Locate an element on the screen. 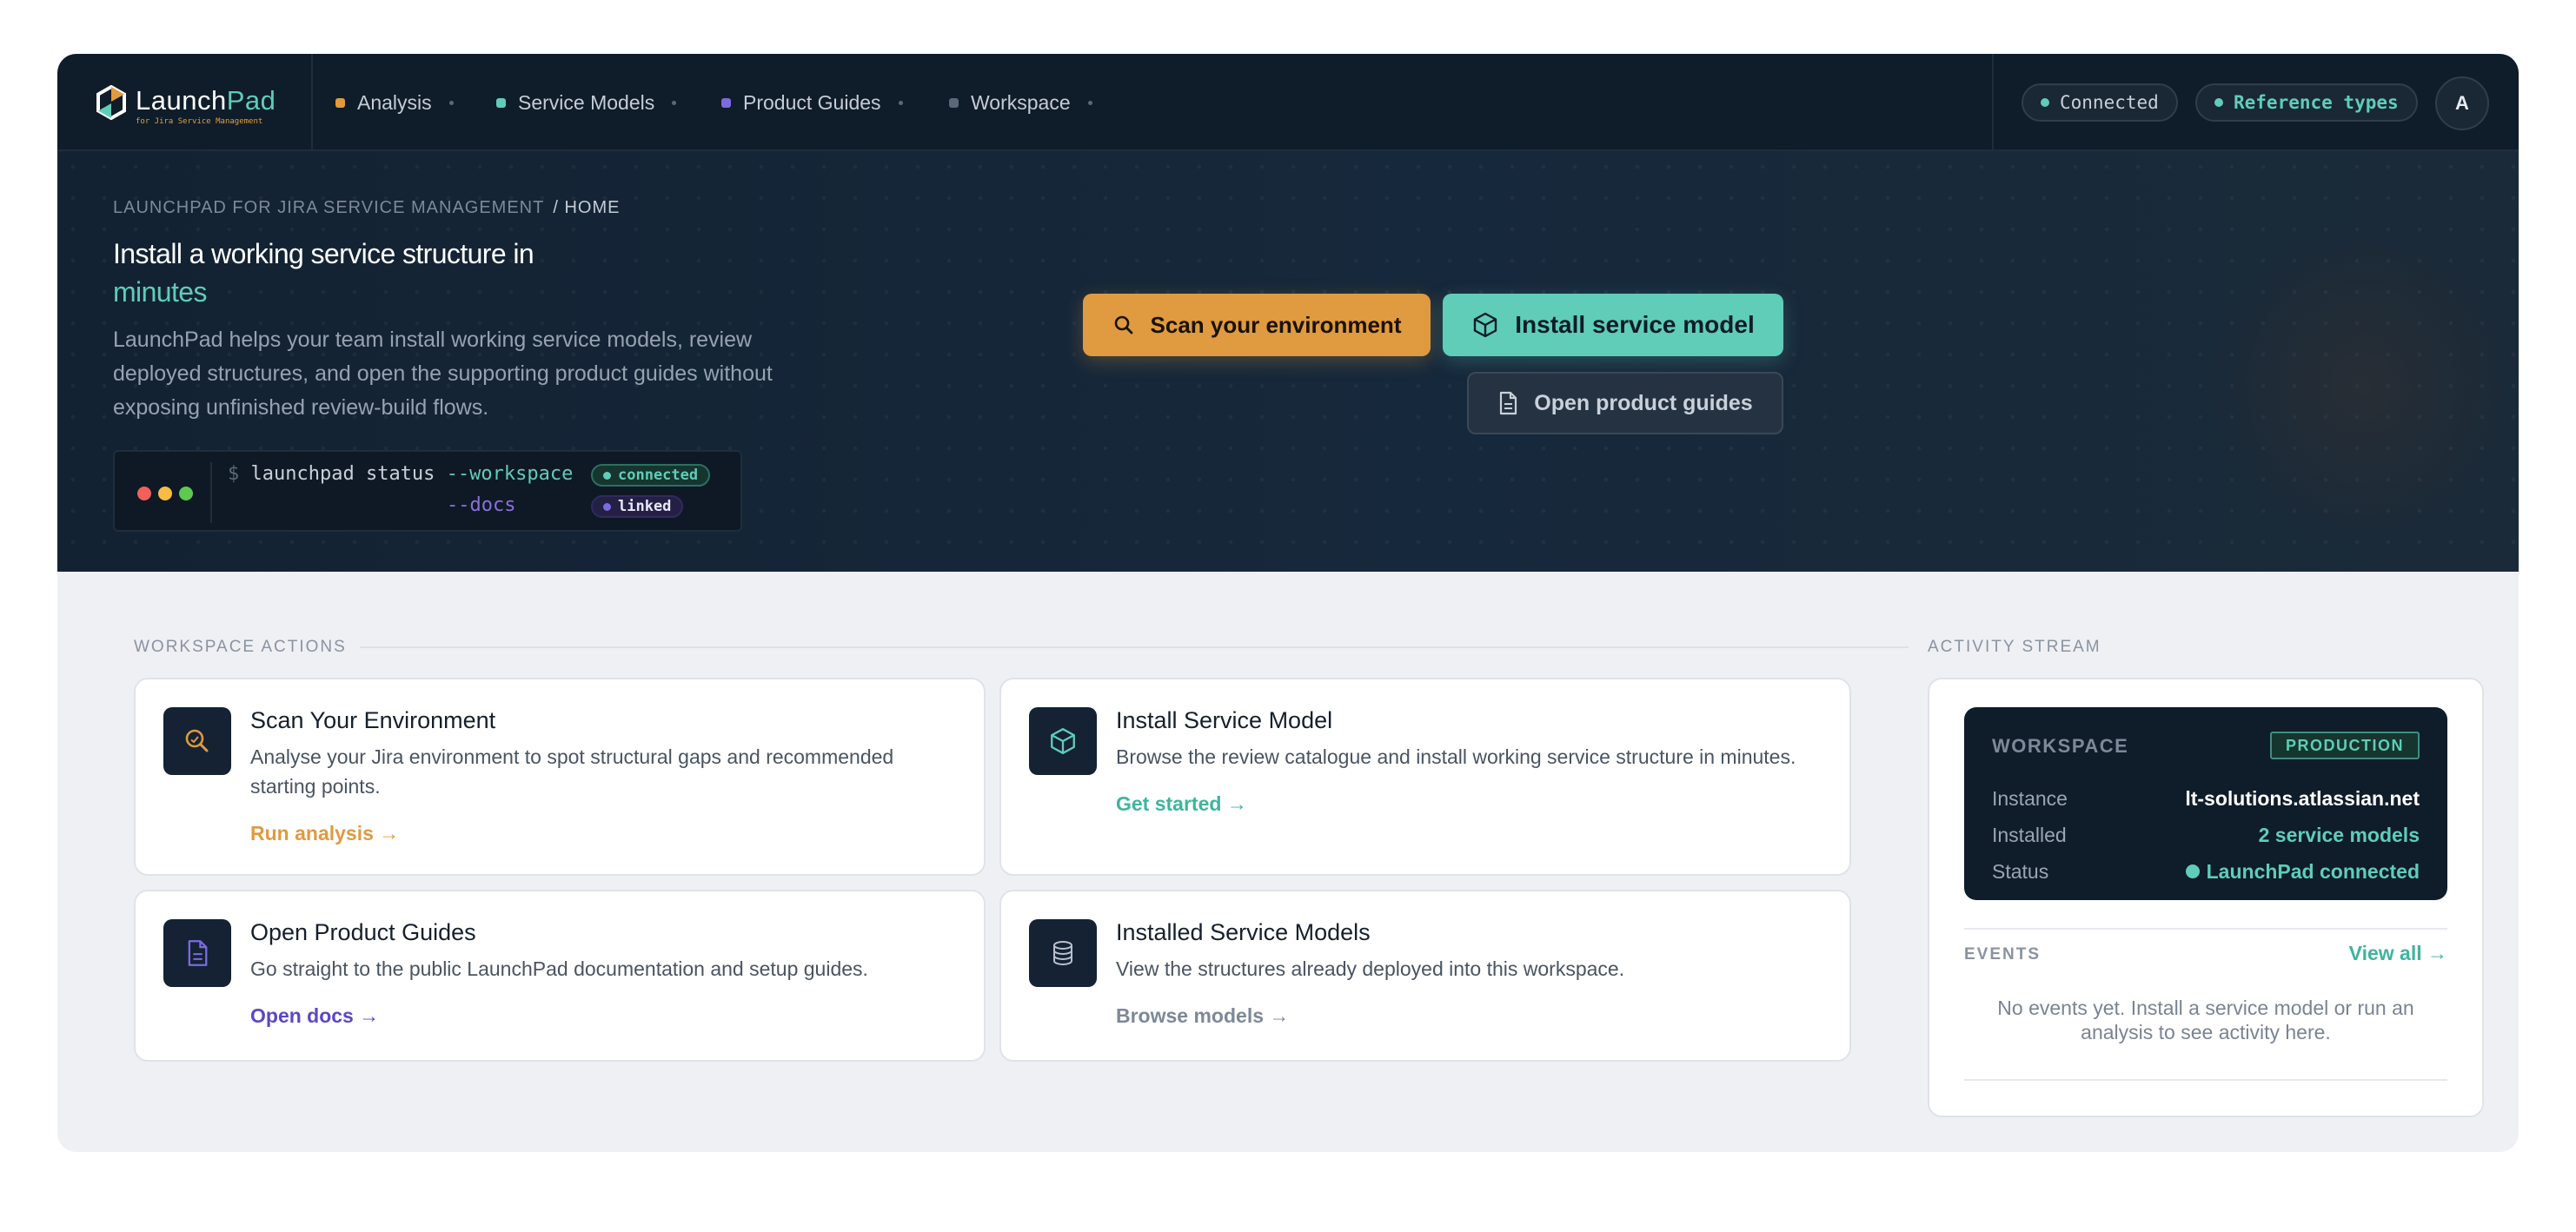  button-label: Install service model is located at coordinates (1635, 324).